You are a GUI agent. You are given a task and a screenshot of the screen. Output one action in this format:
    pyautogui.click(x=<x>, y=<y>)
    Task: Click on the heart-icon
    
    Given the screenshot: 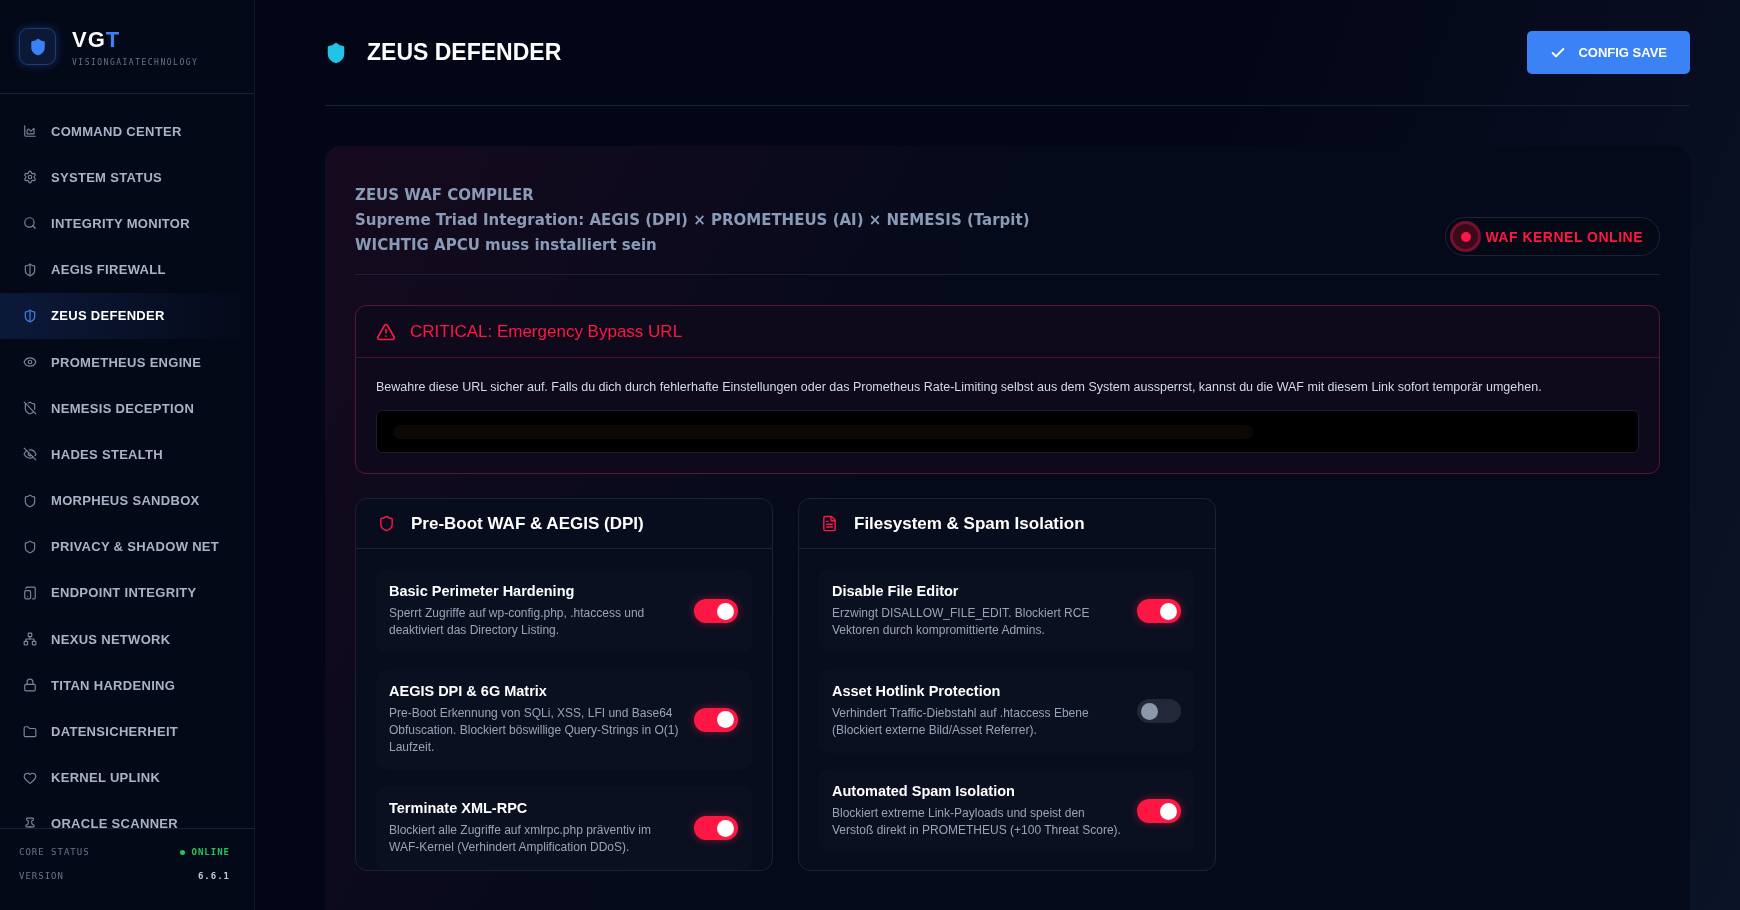 What is the action you would take?
    pyautogui.click(x=30, y=777)
    